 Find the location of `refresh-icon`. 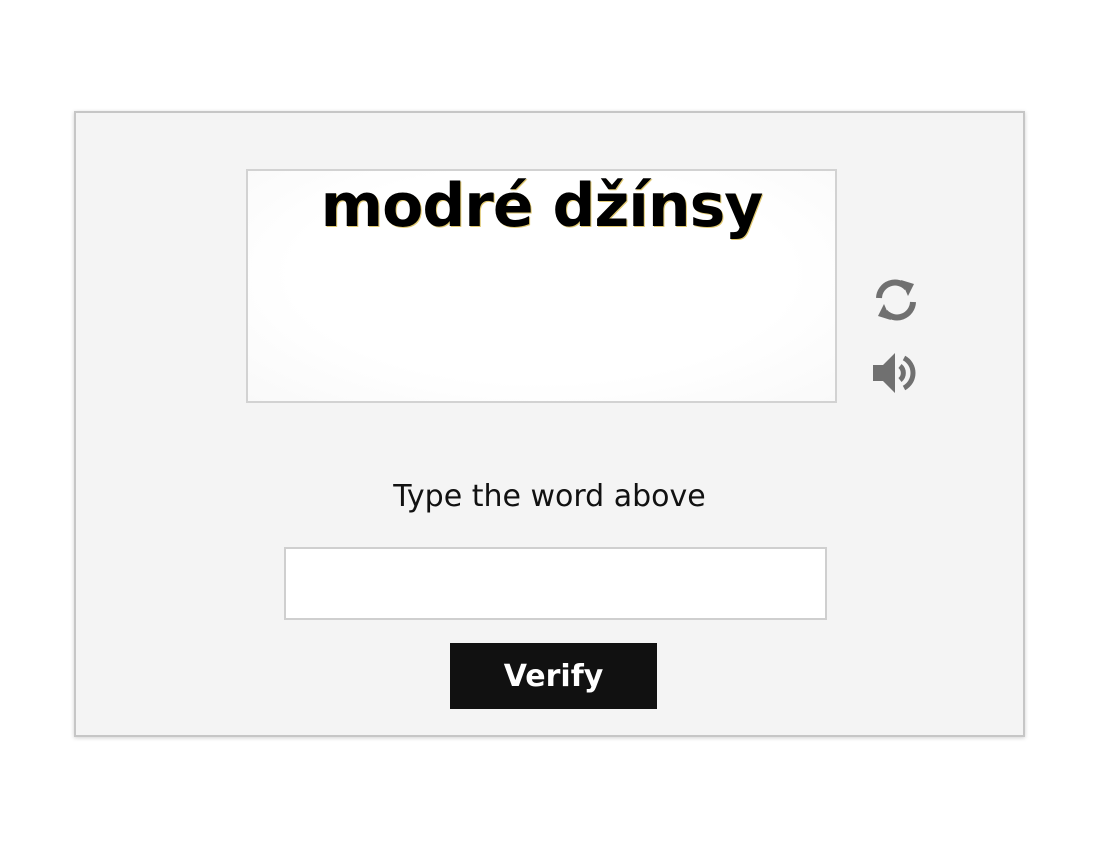

refresh-icon is located at coordinates (896, 300).